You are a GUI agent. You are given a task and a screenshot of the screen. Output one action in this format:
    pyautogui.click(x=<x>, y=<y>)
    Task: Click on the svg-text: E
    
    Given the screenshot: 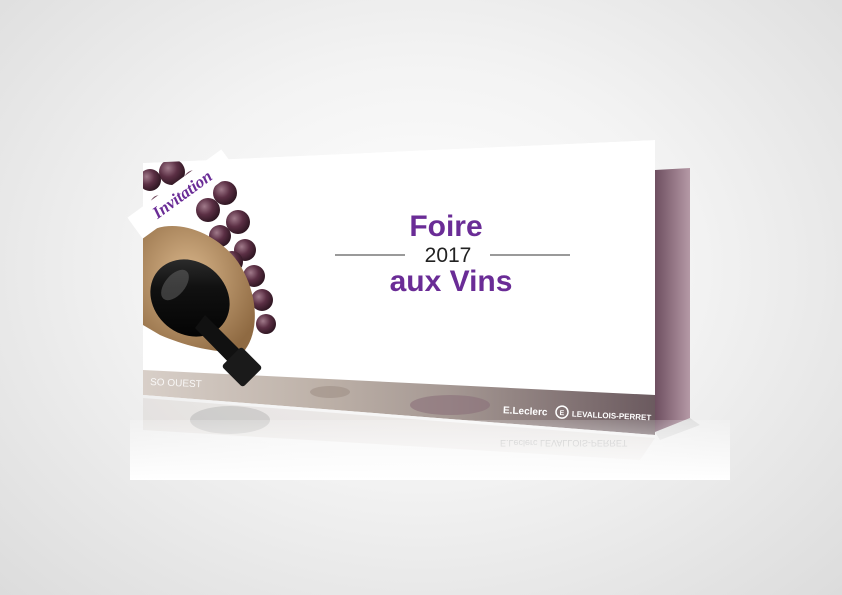 What is the action you would take?
    pyautogui.click(x=561, y=413)
    